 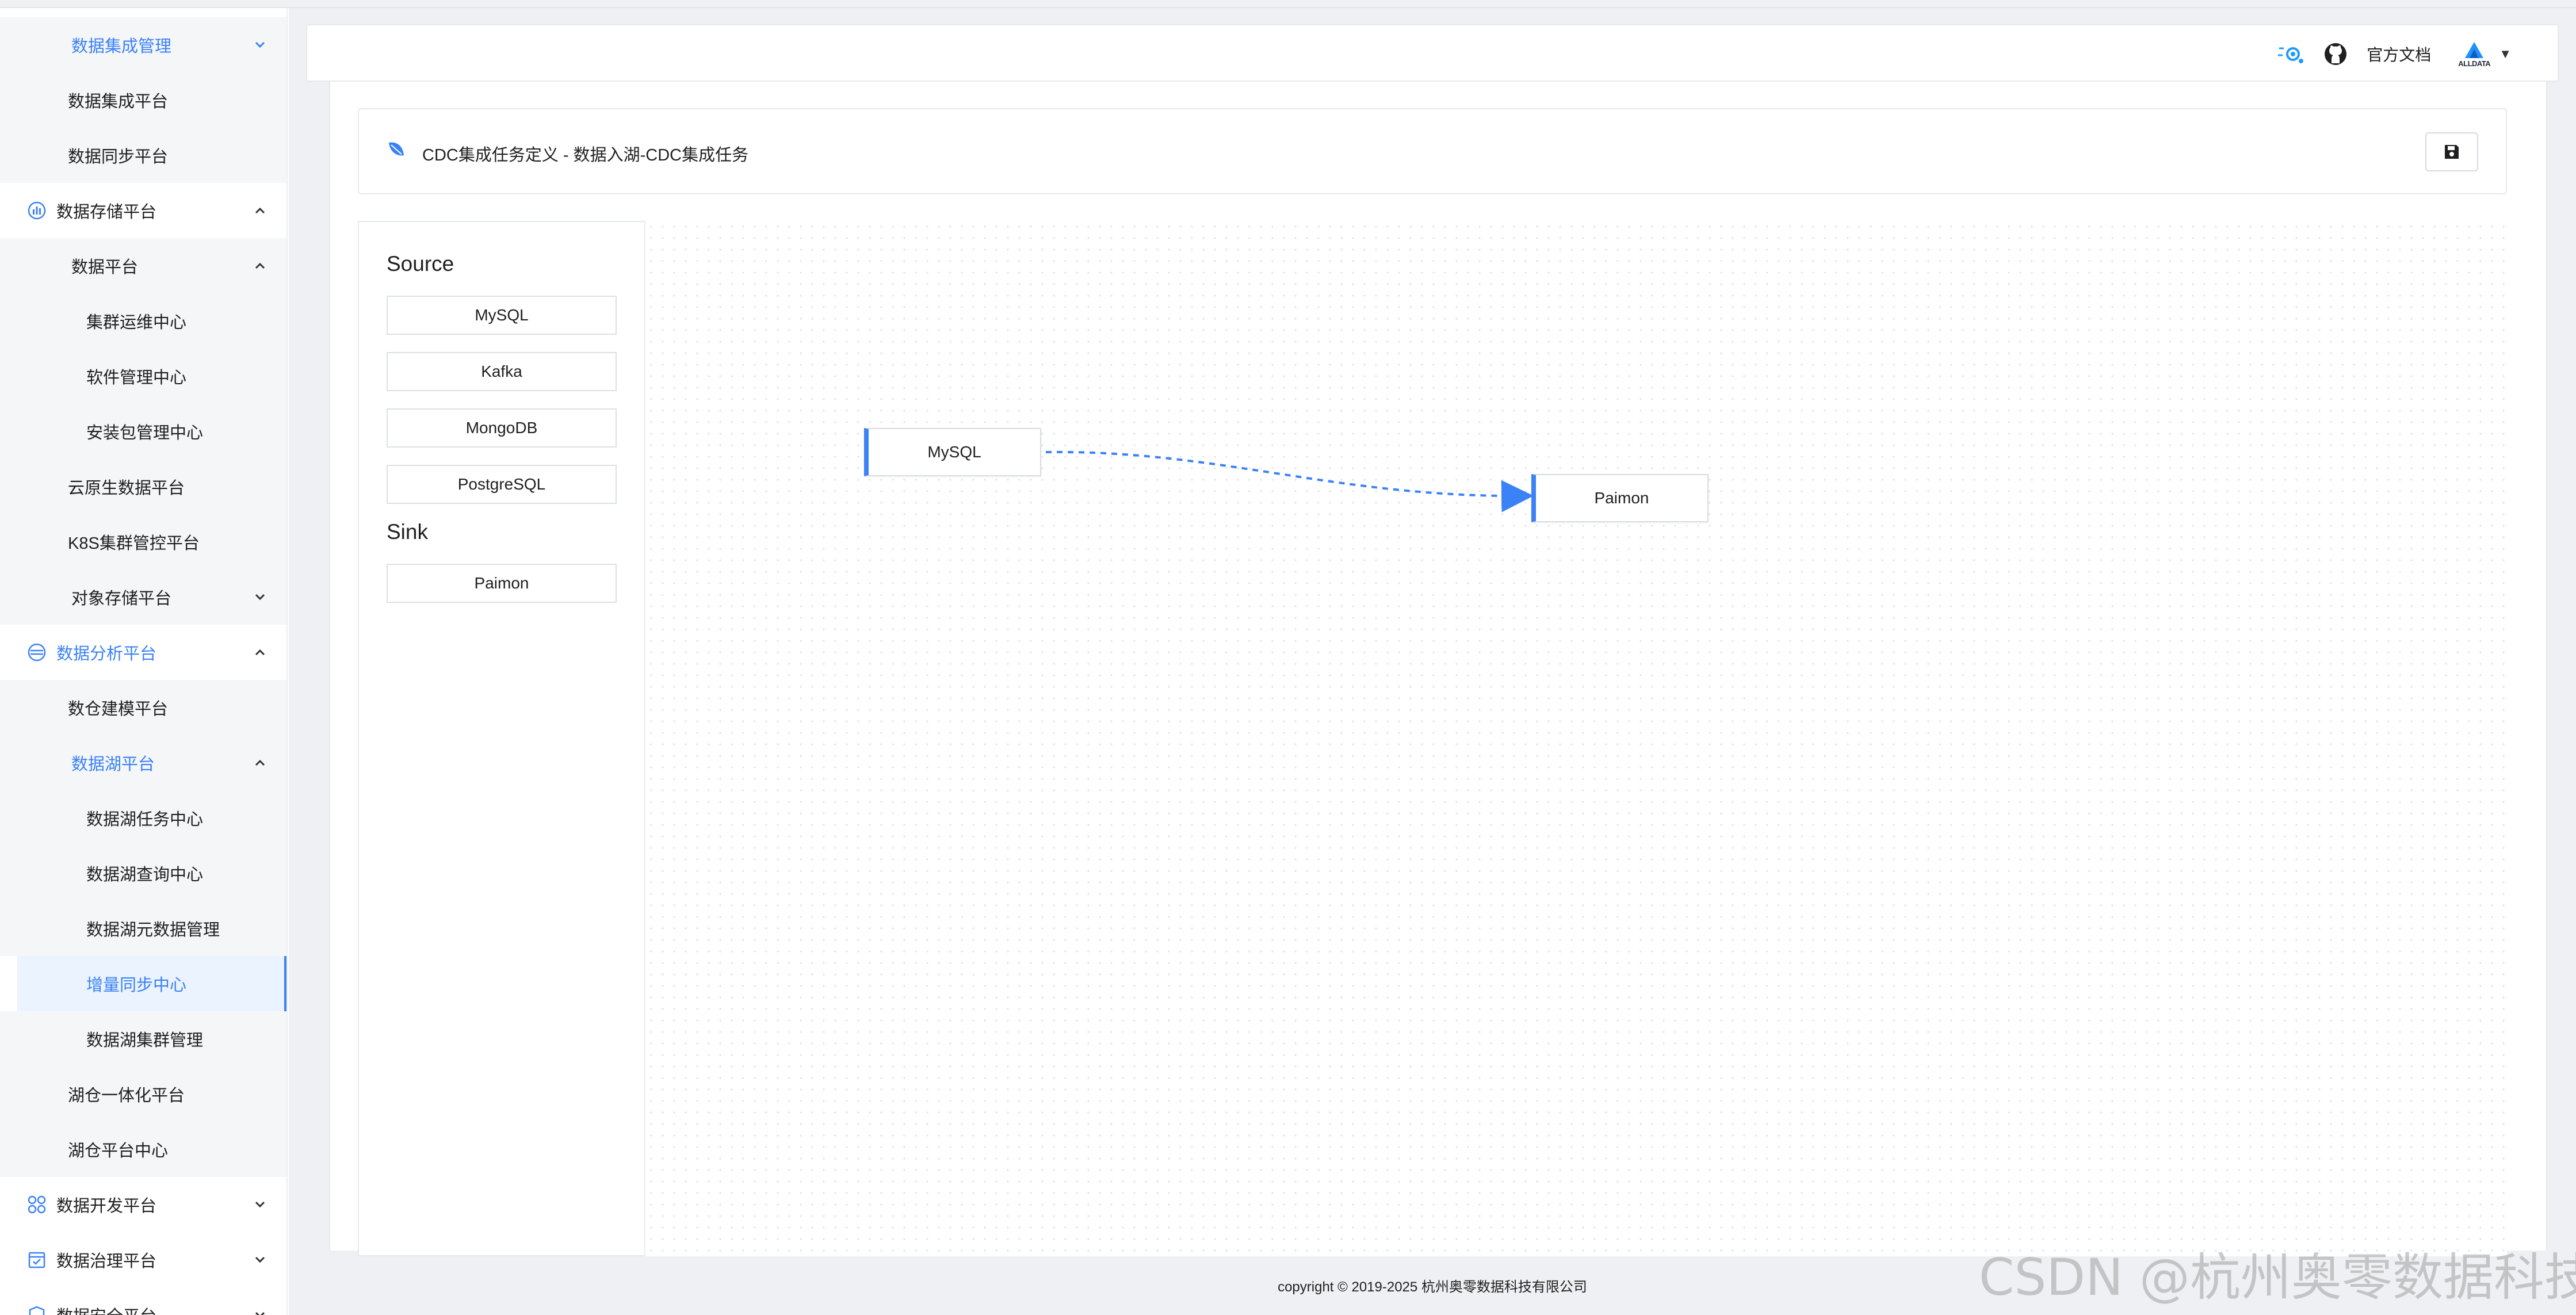 I want to click on governance-icon, so click(x=36, y=1259).